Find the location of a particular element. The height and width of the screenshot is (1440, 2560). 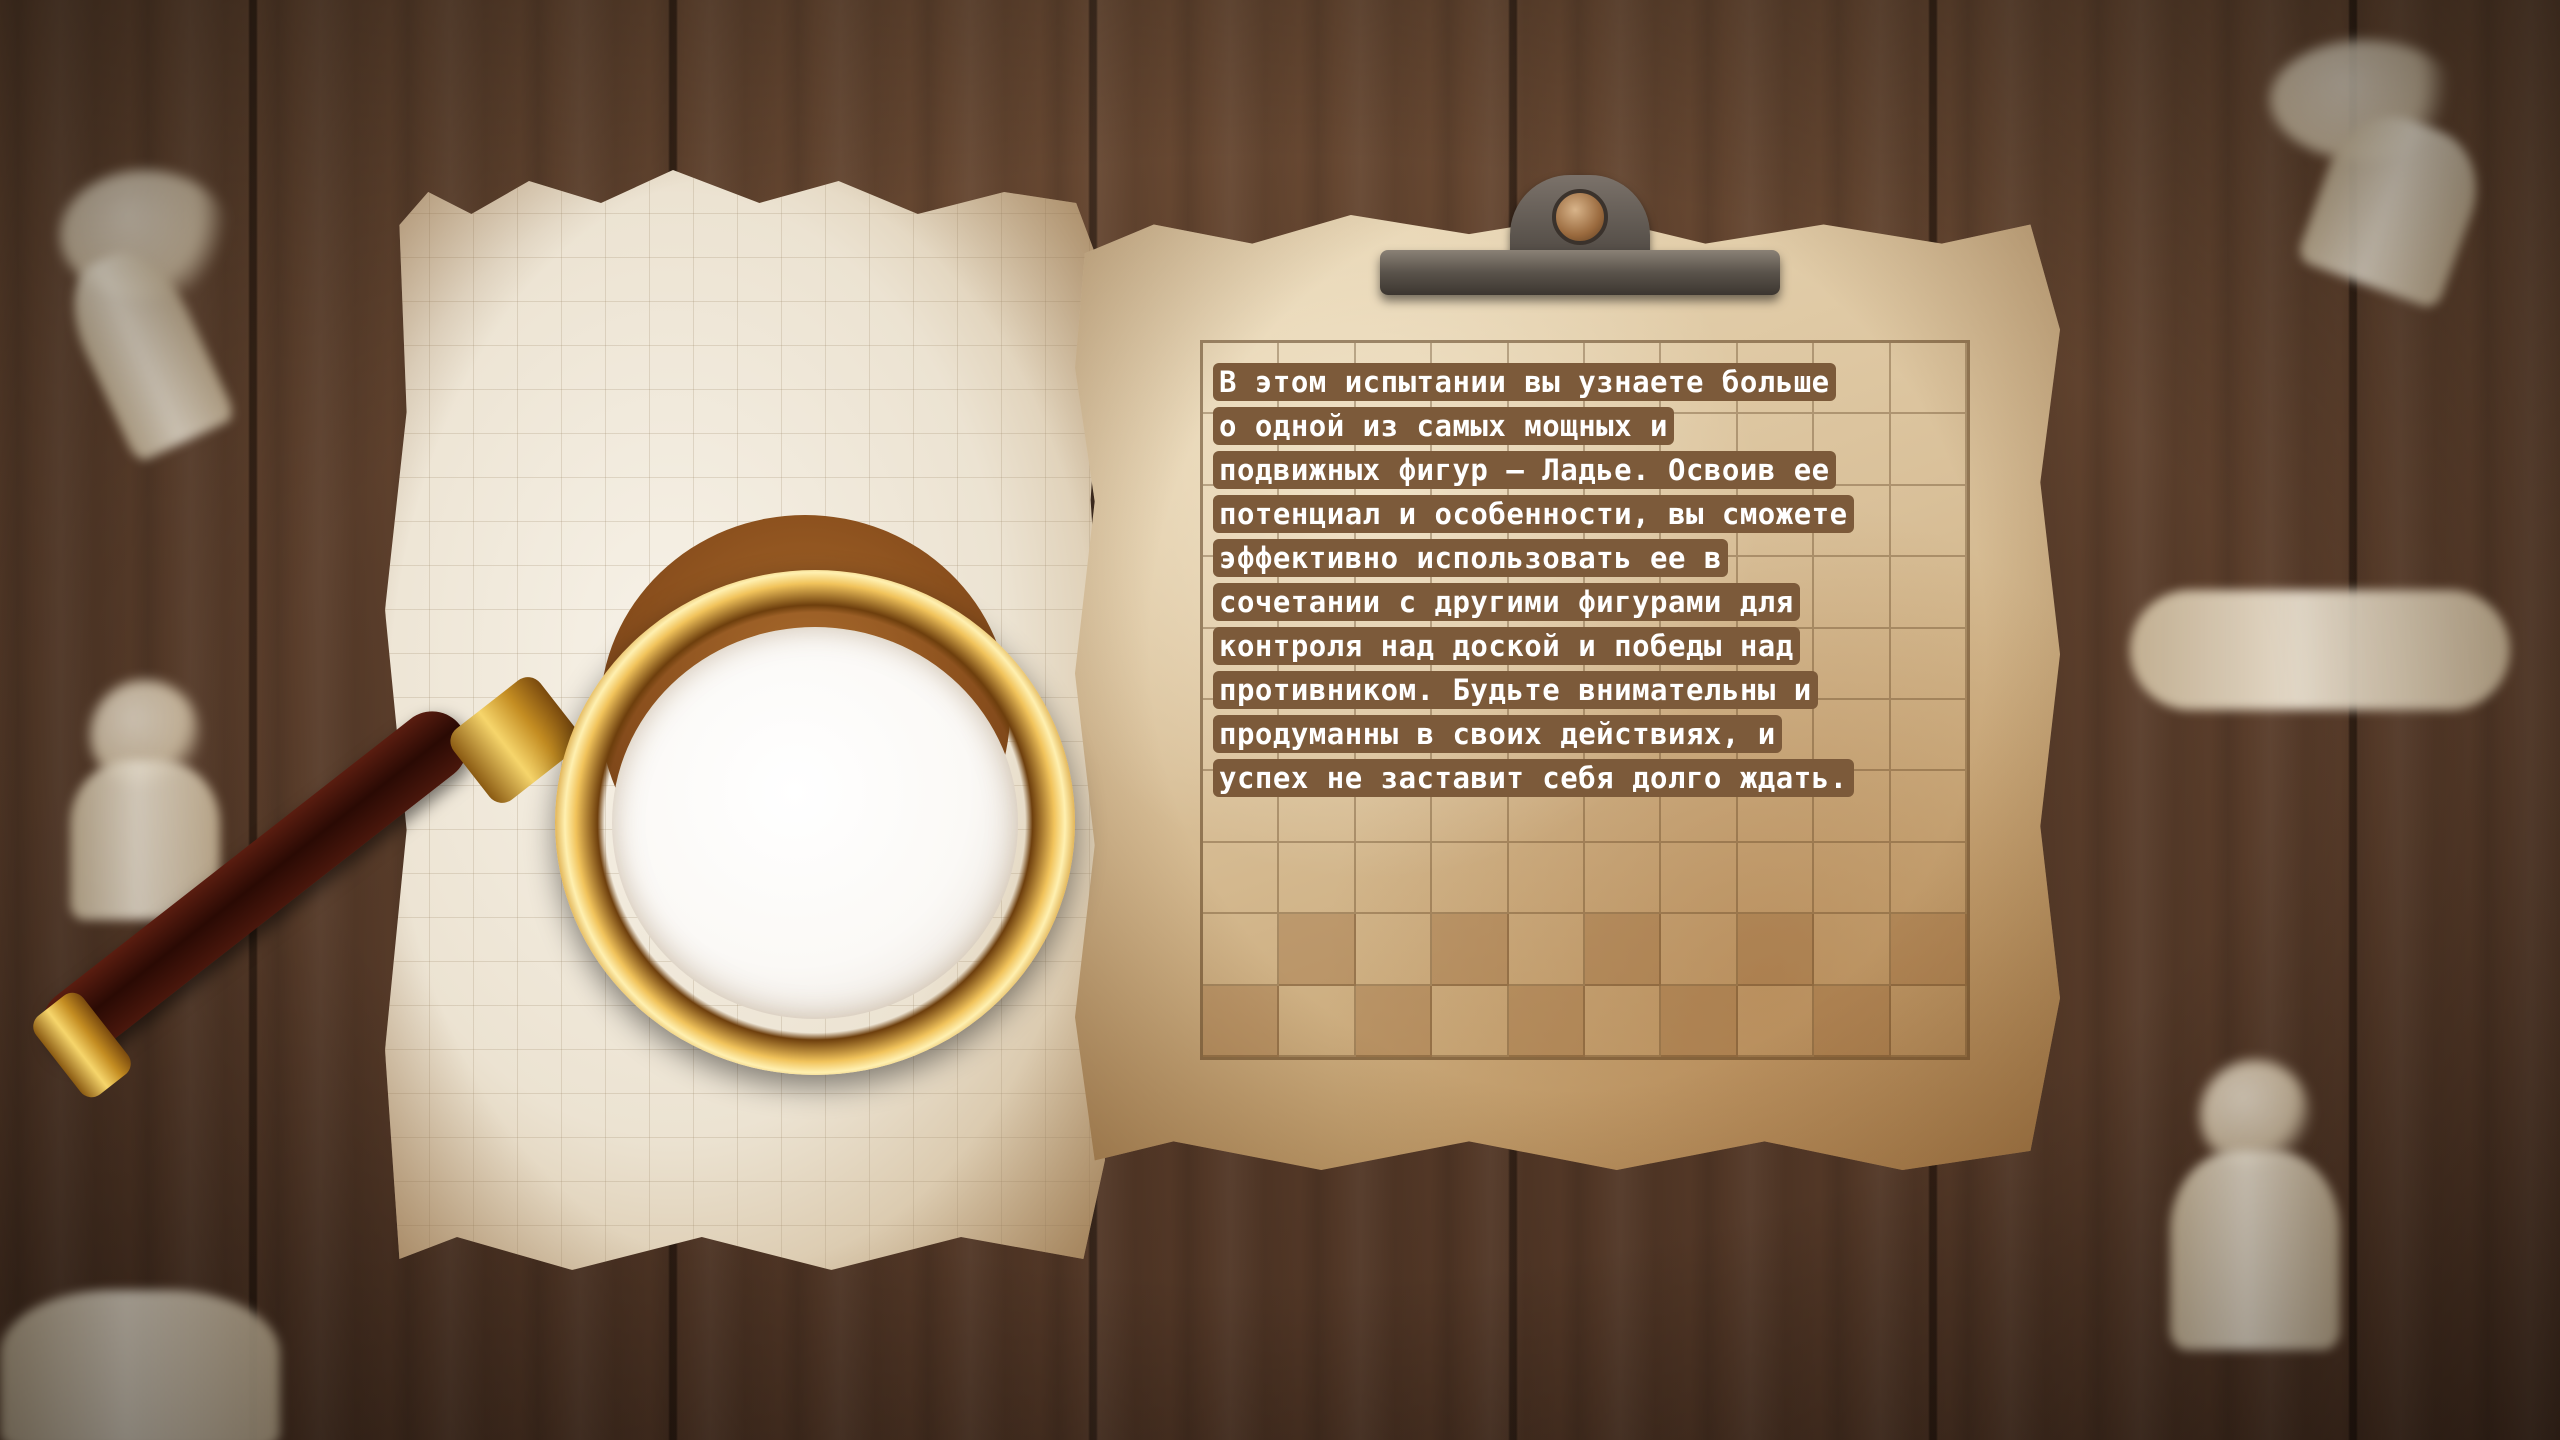

clip-bar is located at coordinates (1580, 272).